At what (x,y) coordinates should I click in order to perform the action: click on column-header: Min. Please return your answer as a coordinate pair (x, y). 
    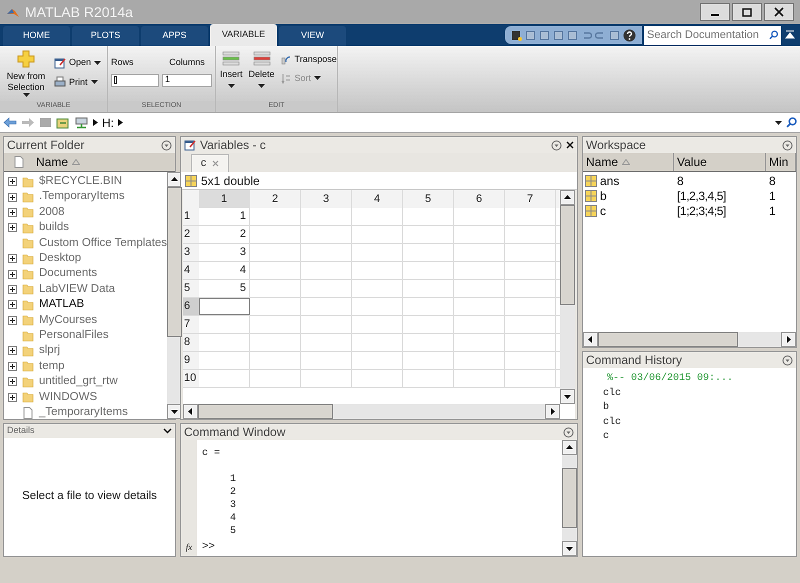
    Looking at the image, I should click on (781, 162).